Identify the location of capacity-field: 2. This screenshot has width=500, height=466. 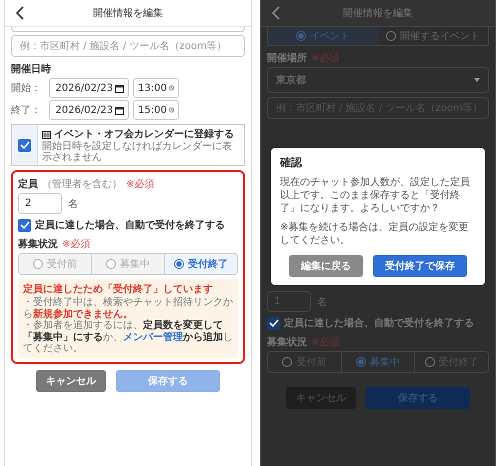
(40, 203).